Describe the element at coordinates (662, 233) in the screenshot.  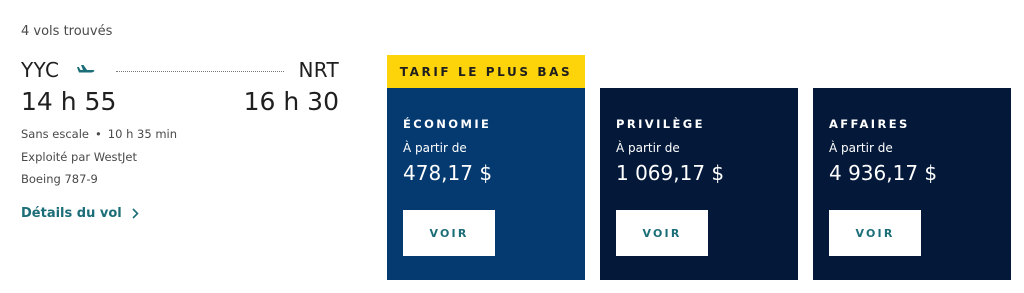
I see `view-premium-button: VOIR` at that location.